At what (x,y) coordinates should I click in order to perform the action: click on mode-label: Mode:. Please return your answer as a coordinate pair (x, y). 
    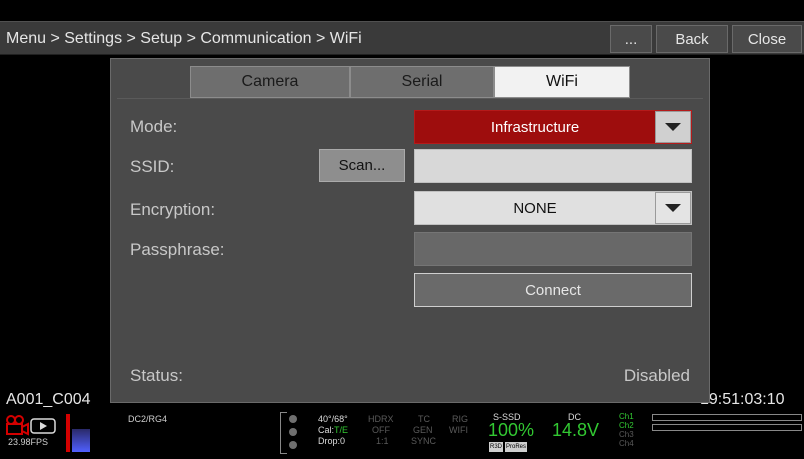
    Looking at the image, I should click on (154, 126).